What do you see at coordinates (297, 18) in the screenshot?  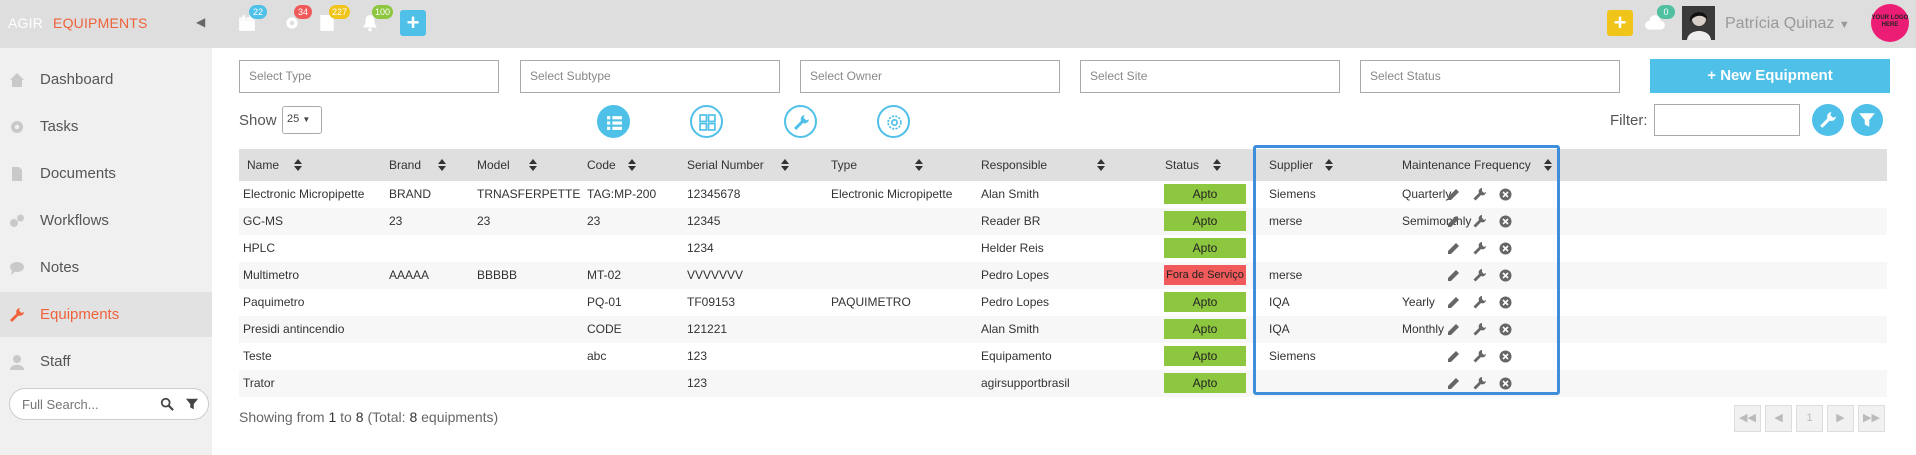 I see `tasks-notification-button: 34` at bounding box center [297, 18].